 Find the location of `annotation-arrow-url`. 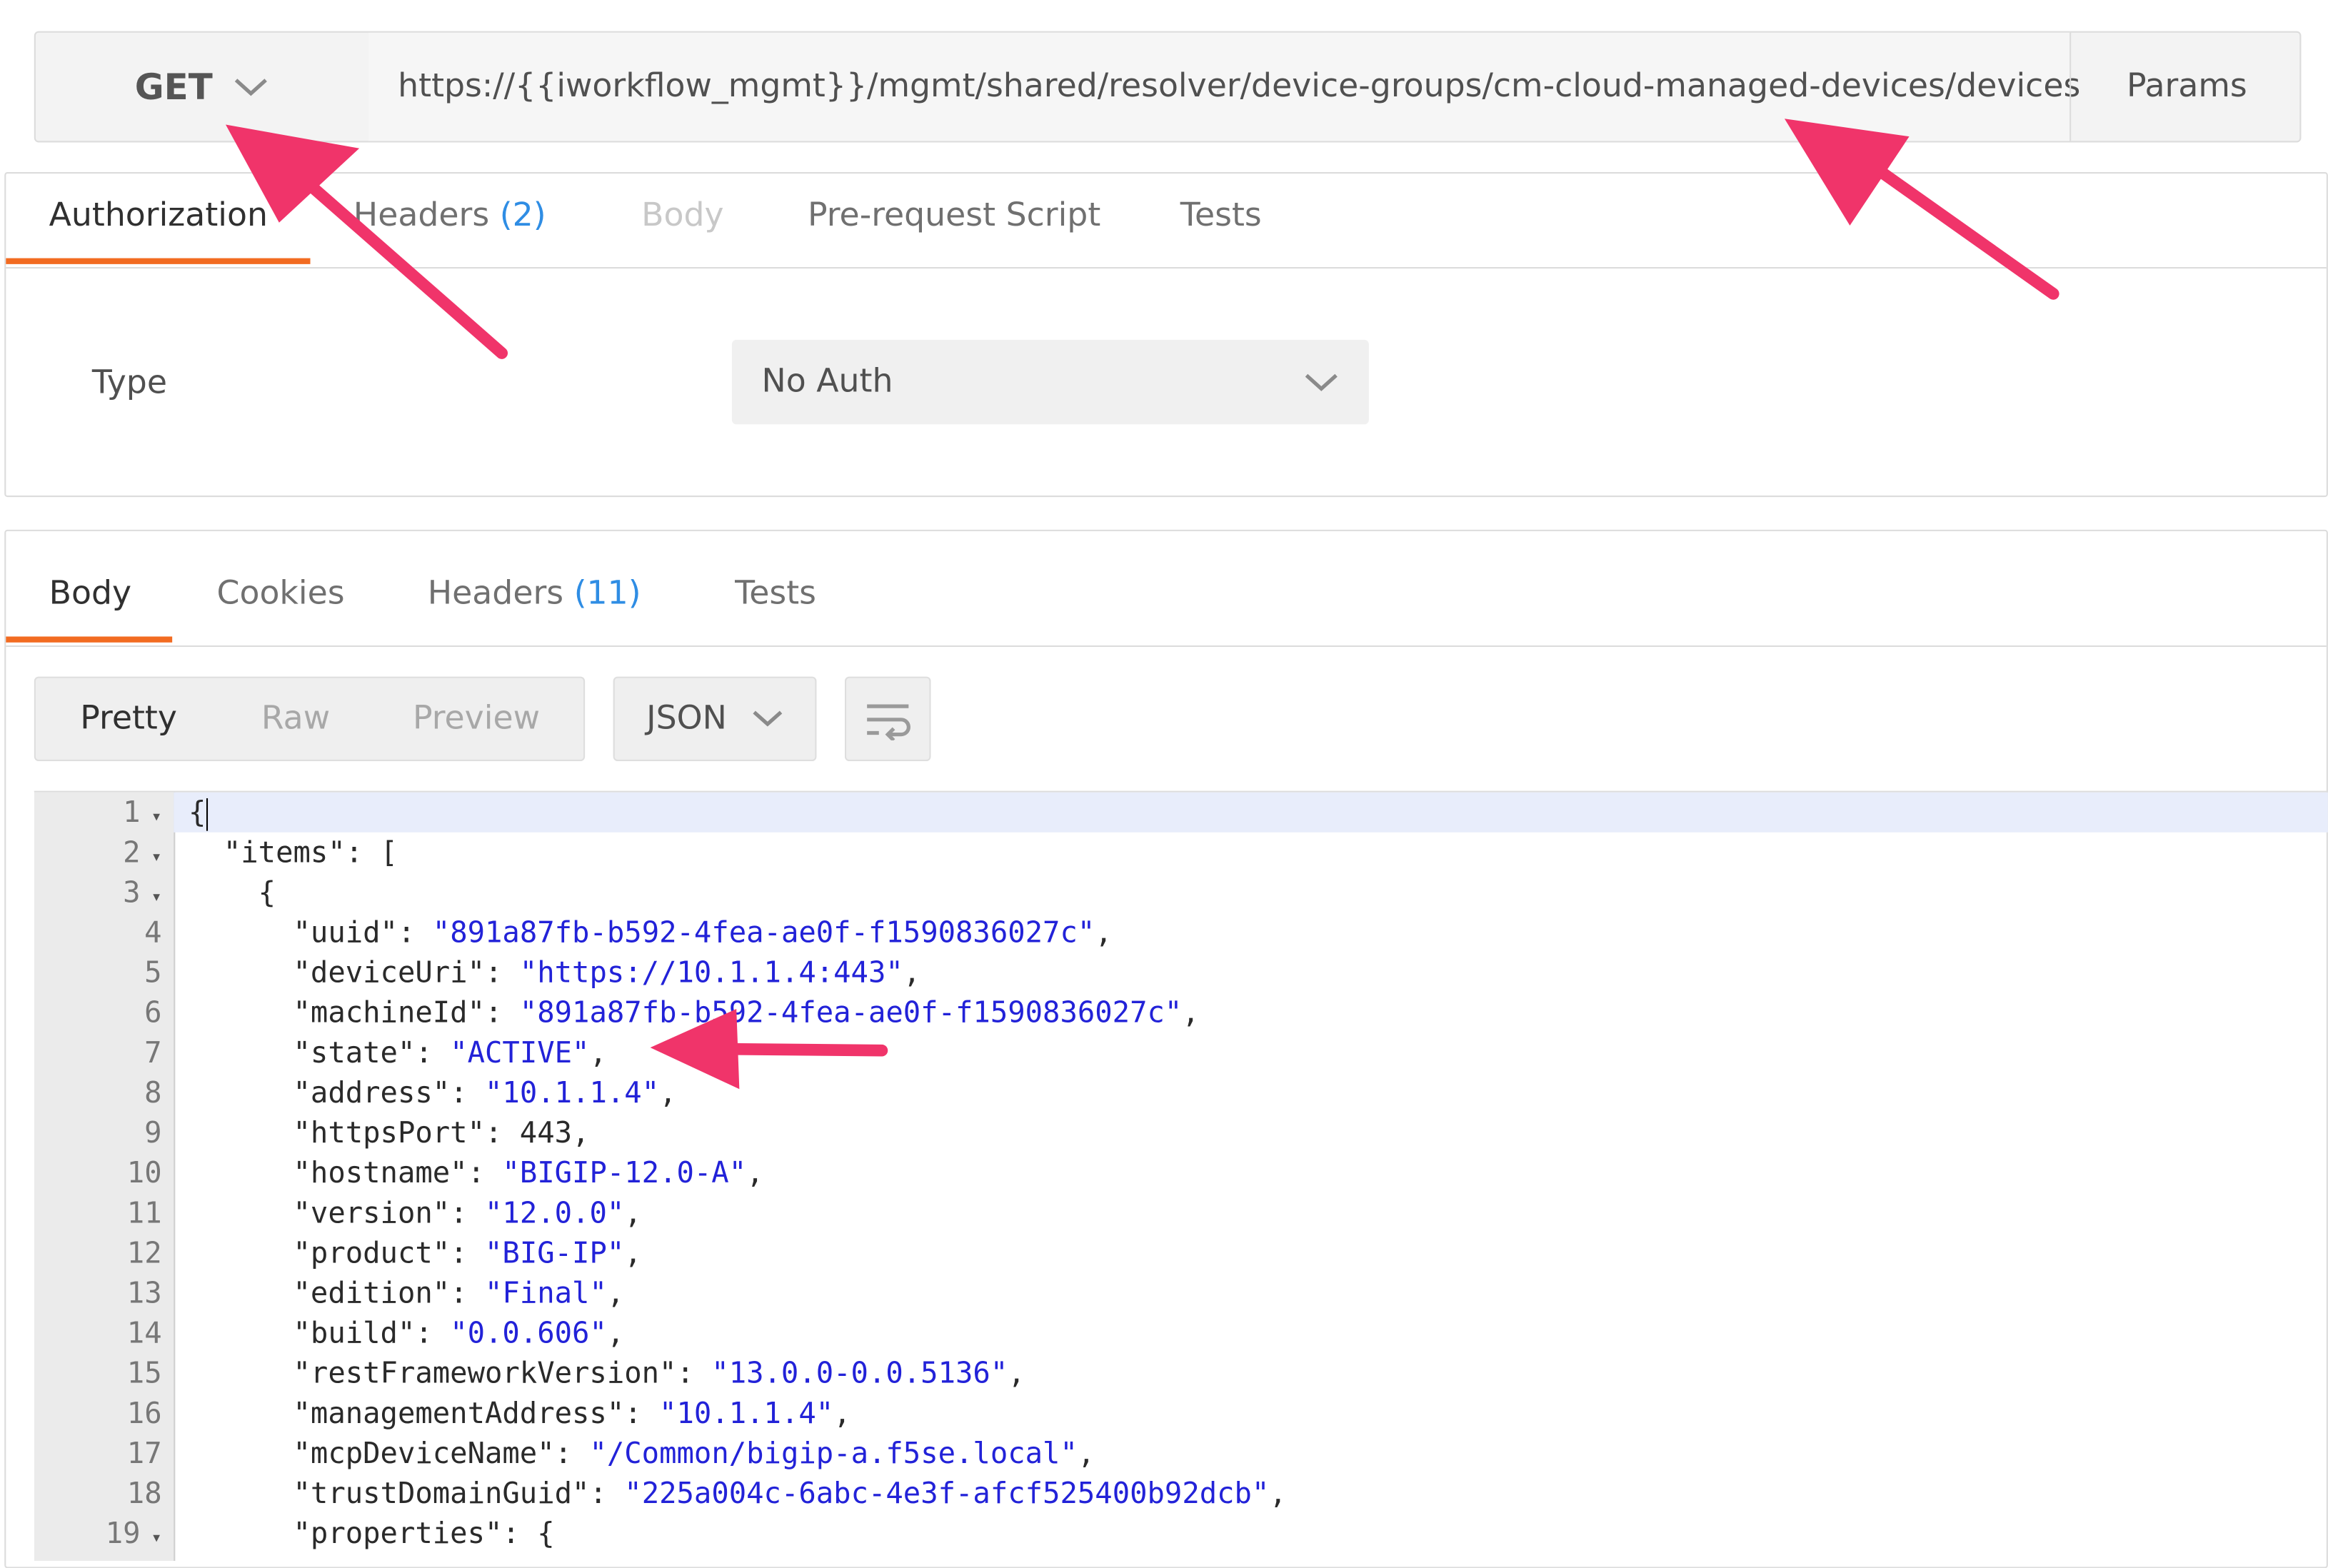

annotation-arrow-url is located at coordinates (1921, 209).